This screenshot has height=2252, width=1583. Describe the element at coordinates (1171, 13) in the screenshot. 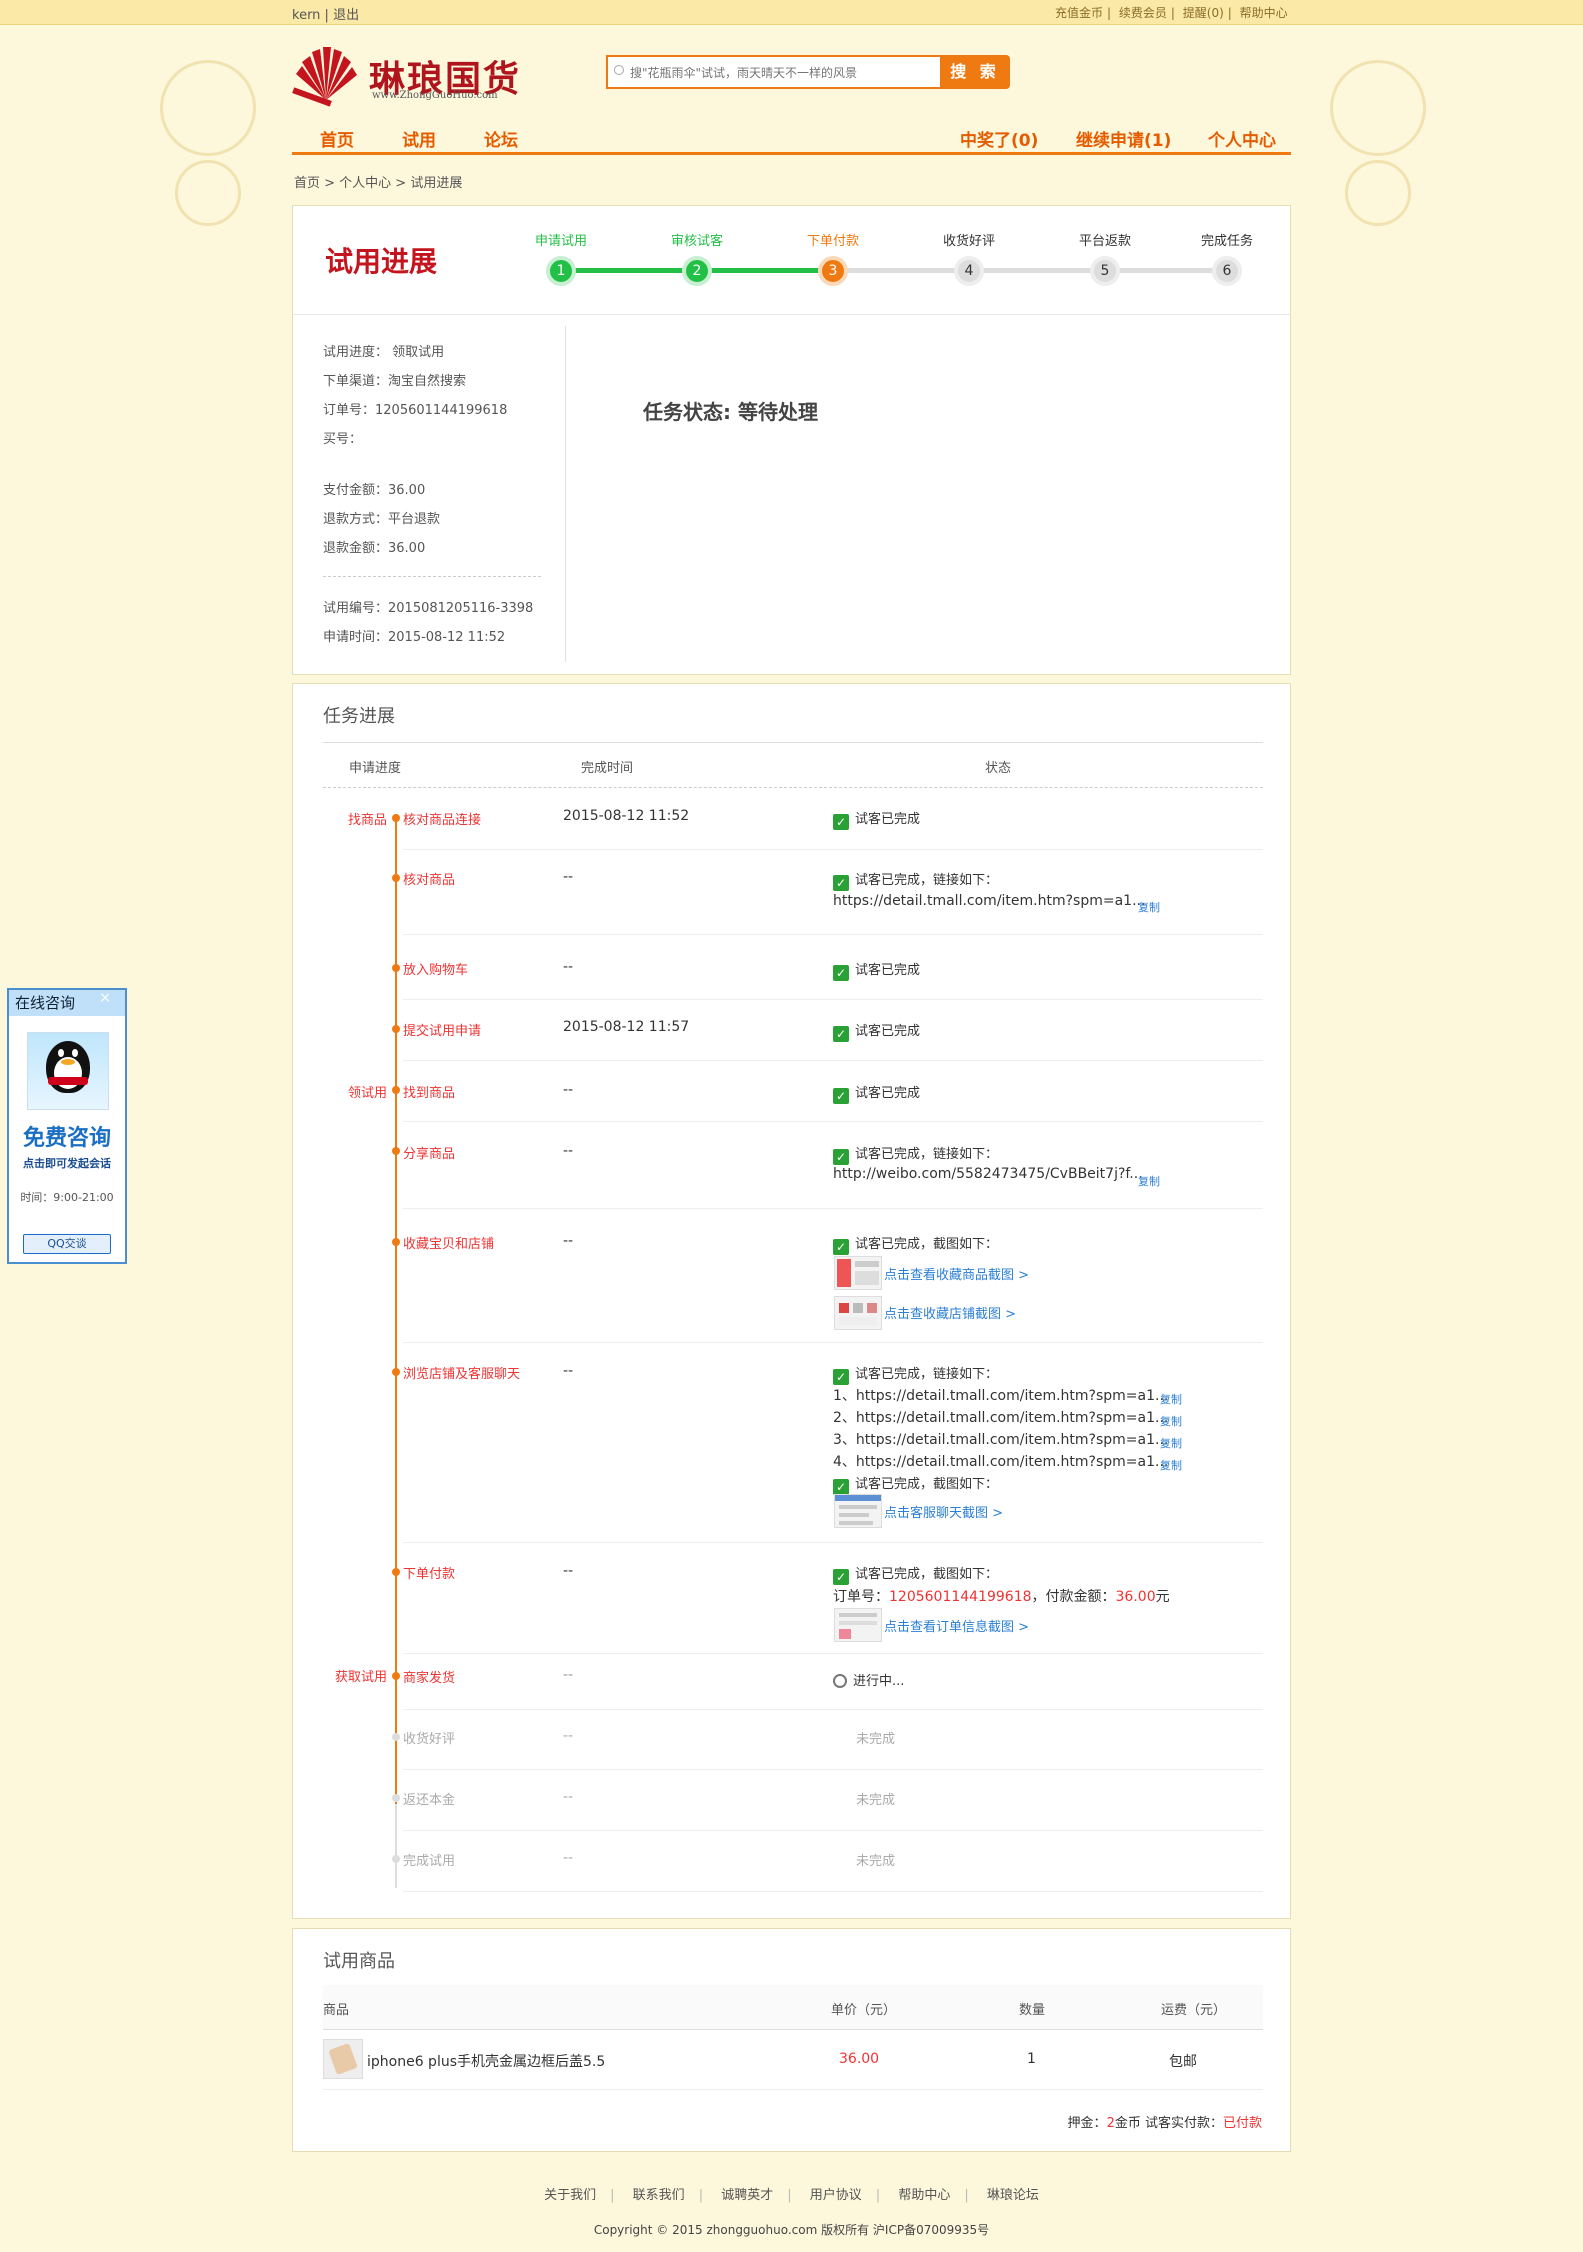

I see `top-links: 充值金币 | 续费会员 | 提醒(0) | 帮助中心` at that location.